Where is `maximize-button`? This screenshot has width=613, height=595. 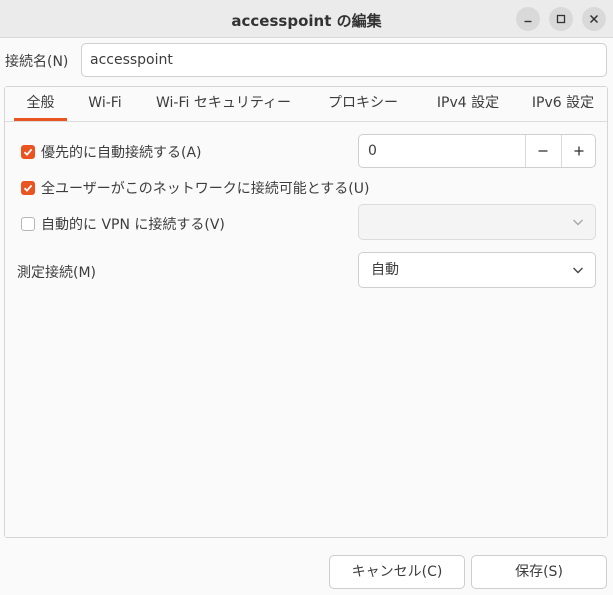 maximize-button is located at coordinates (561, 19).